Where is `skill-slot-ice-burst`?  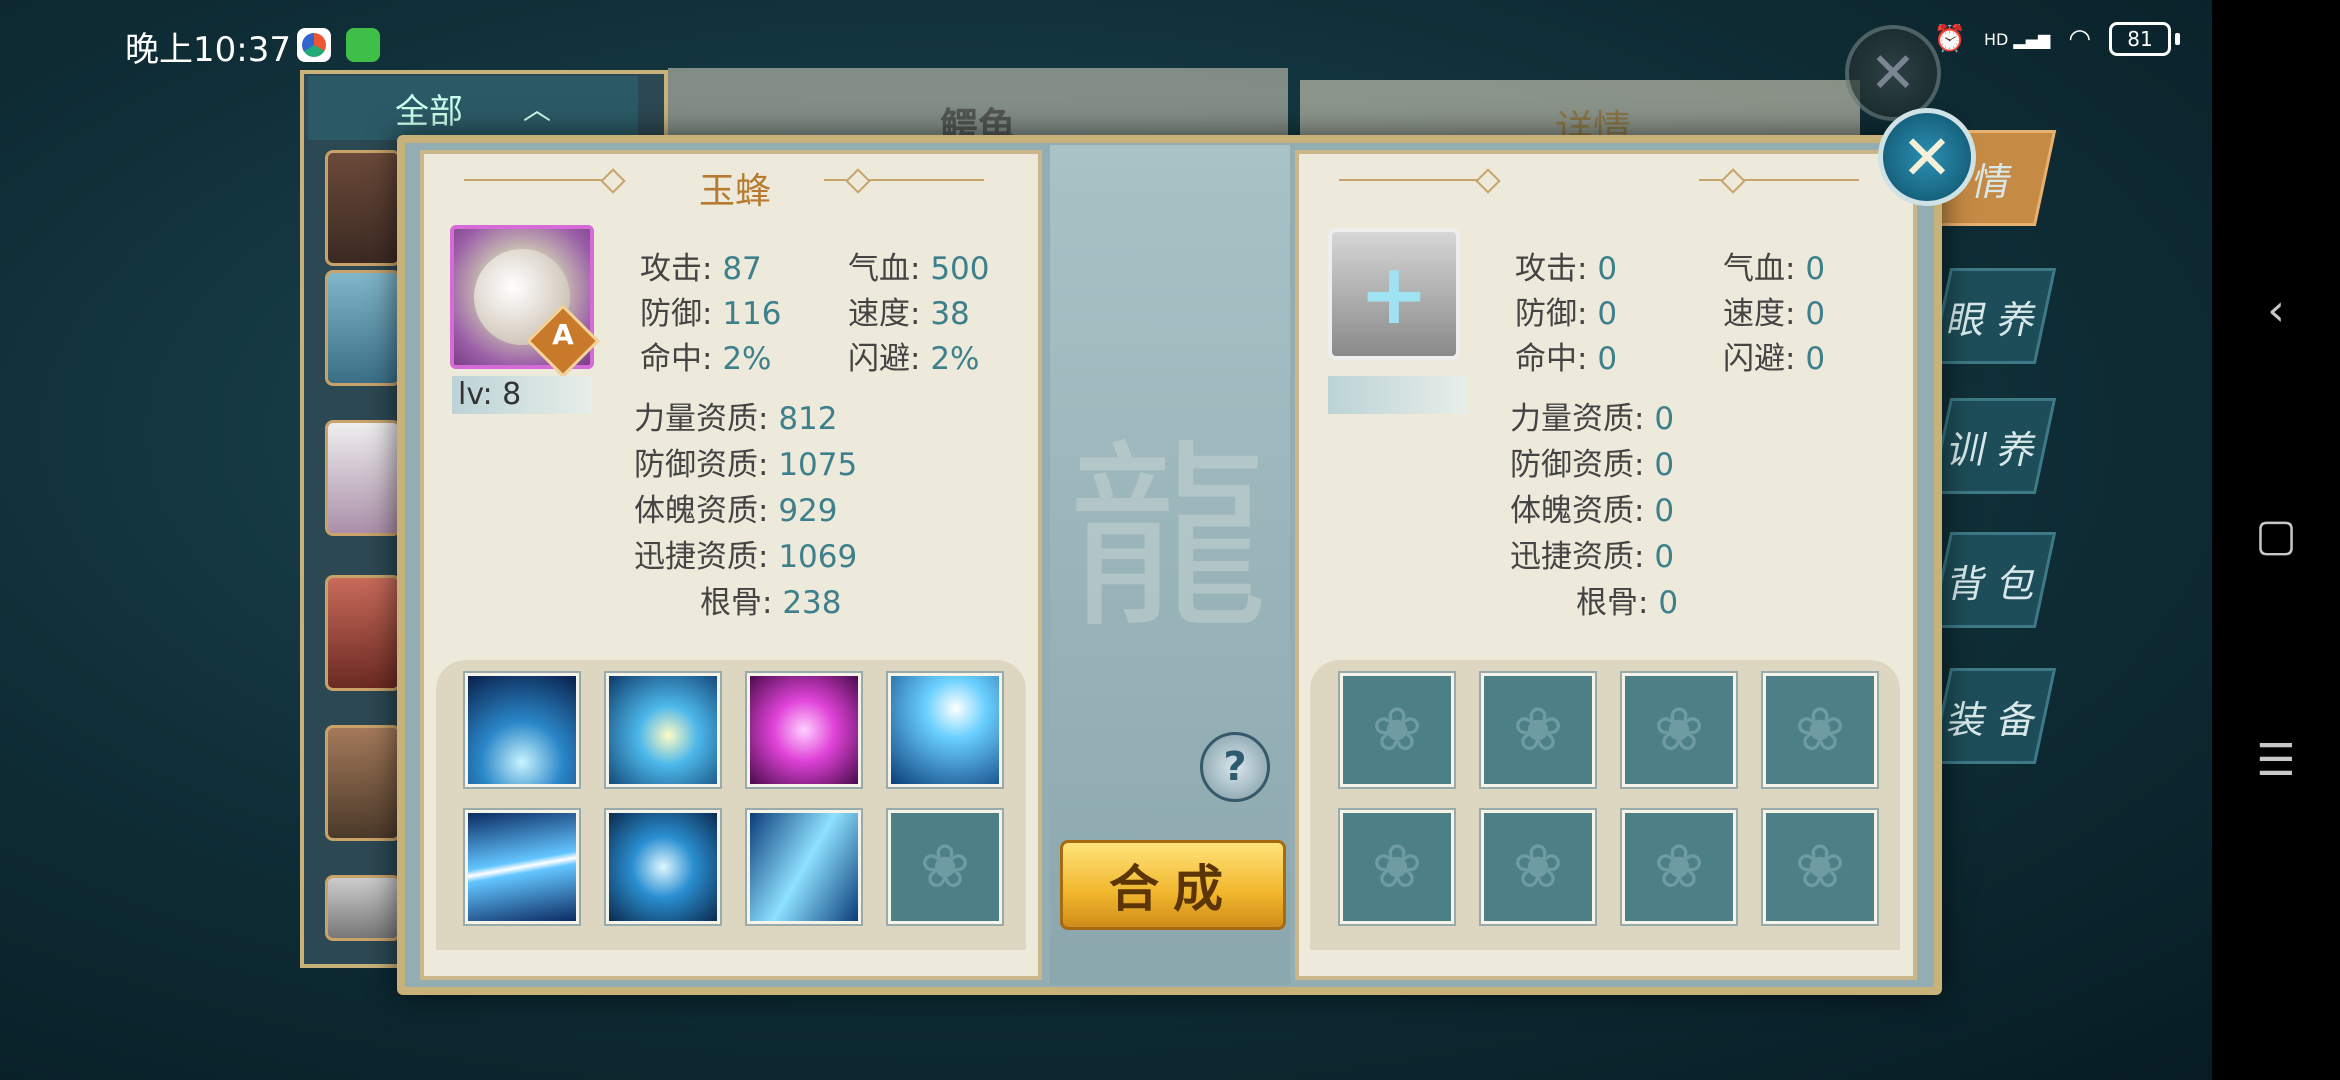
skill-slot-ice-burst is located at coordinates (522, 730).